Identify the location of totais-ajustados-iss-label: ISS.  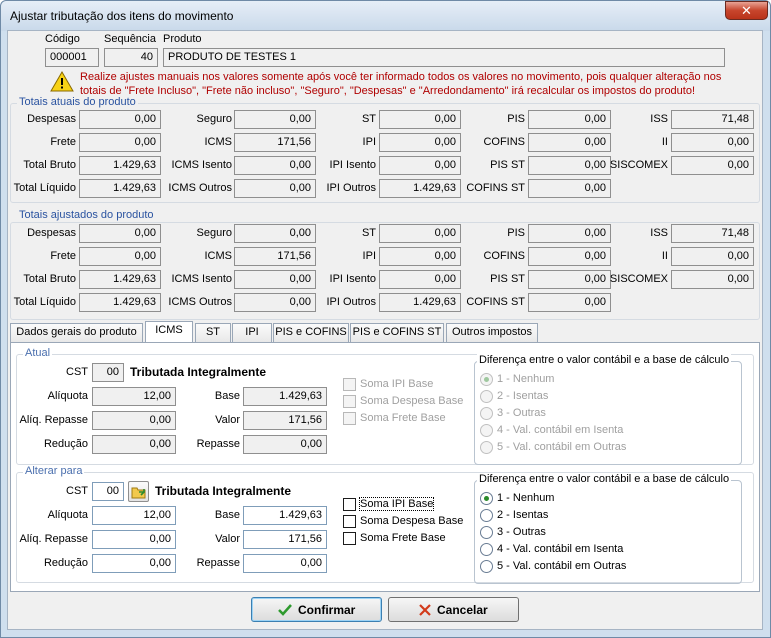
(659, 233).